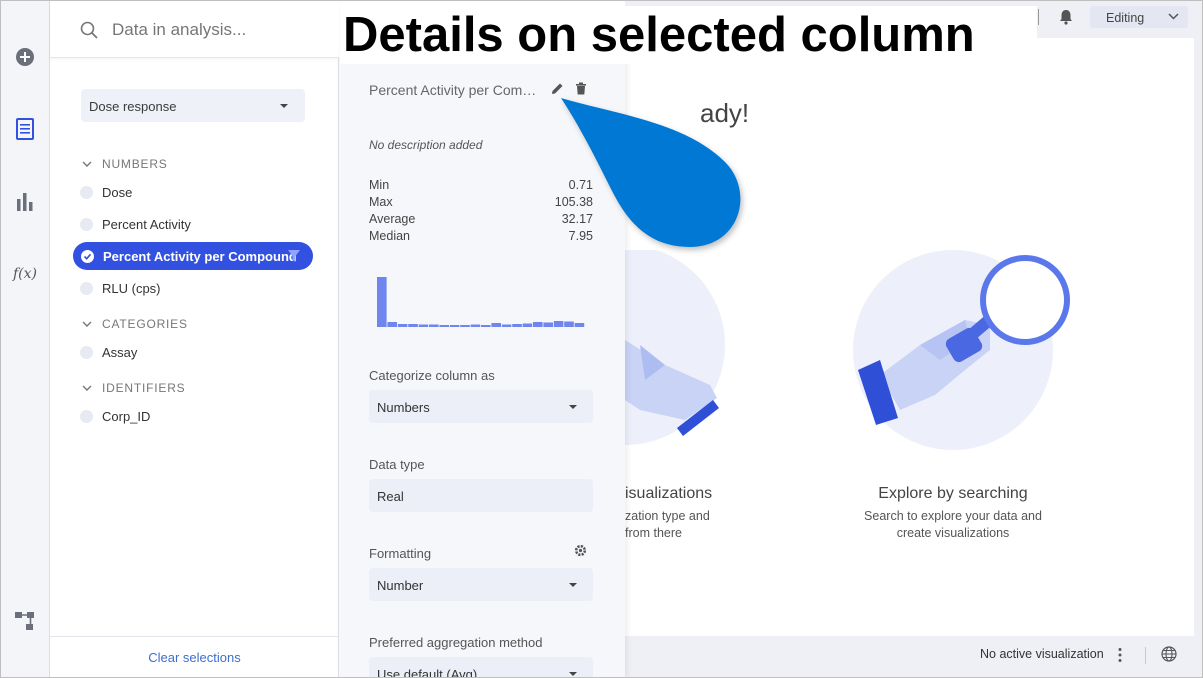  What do you see at coordinates (1125, 18) in the screenshot?
I see `editing-label: Editing` at bounding box center [1125, 18].